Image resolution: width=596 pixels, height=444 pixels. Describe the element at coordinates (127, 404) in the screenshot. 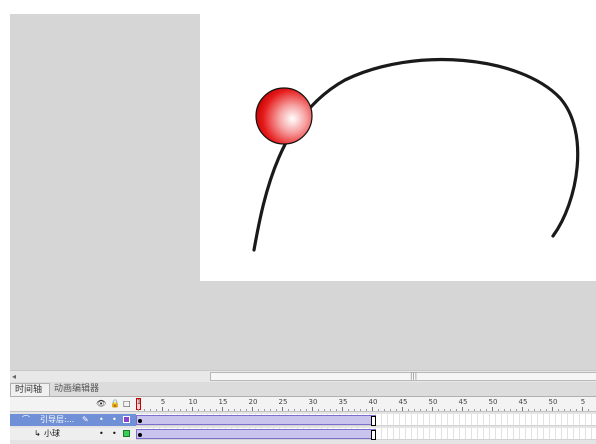

I see `outline-icon: □` at that location.